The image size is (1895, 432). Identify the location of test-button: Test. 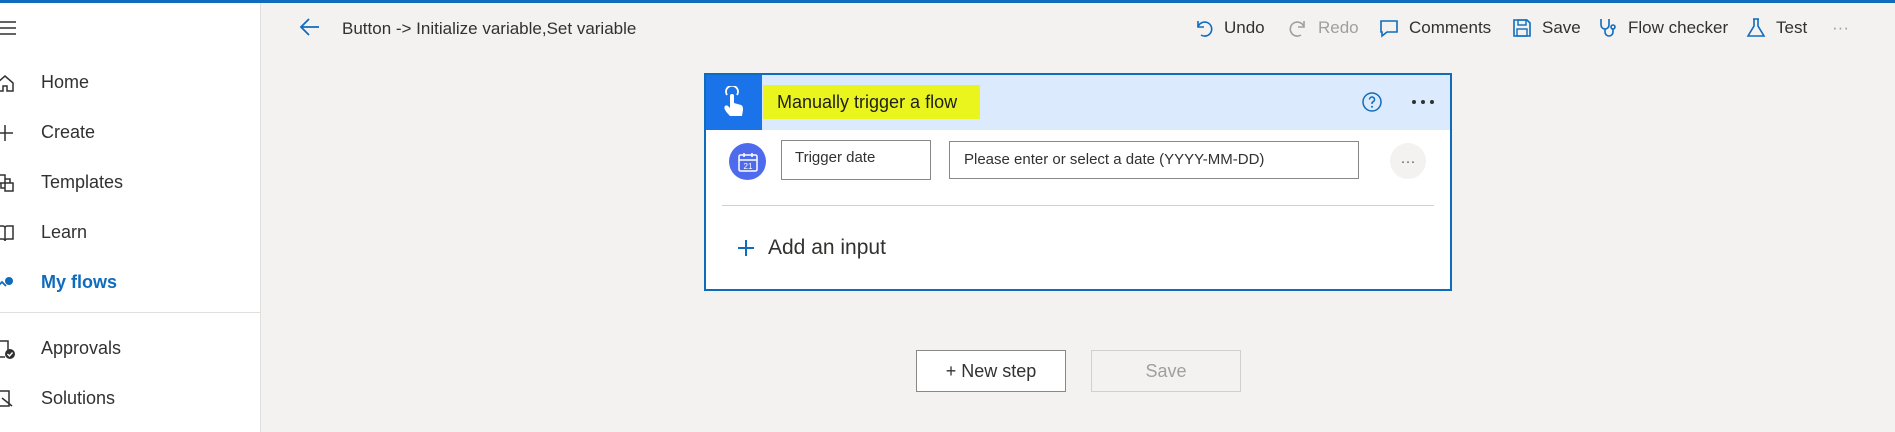
(1776, 28).